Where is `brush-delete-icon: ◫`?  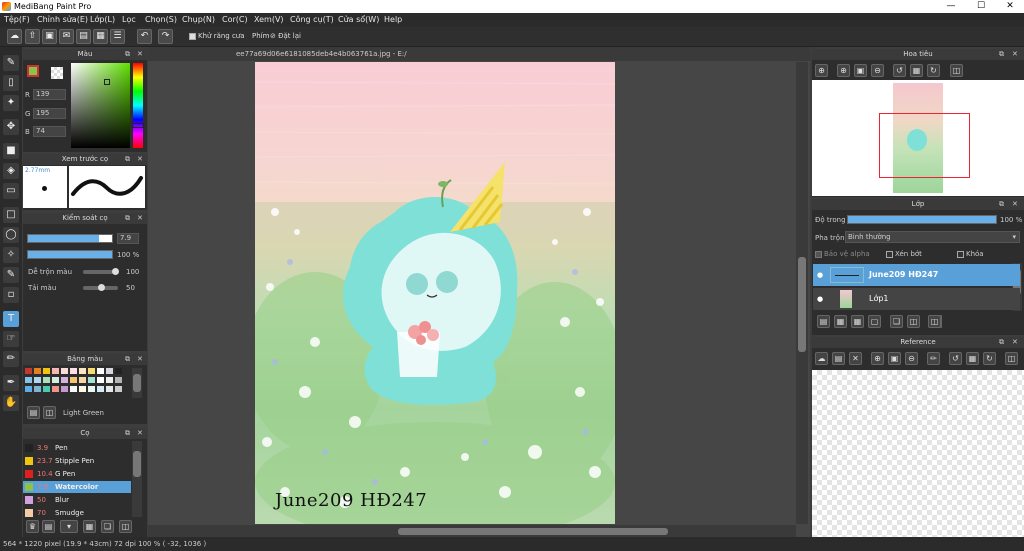
brush-delete-icon: ◫ is located at coordinates (125, 526).